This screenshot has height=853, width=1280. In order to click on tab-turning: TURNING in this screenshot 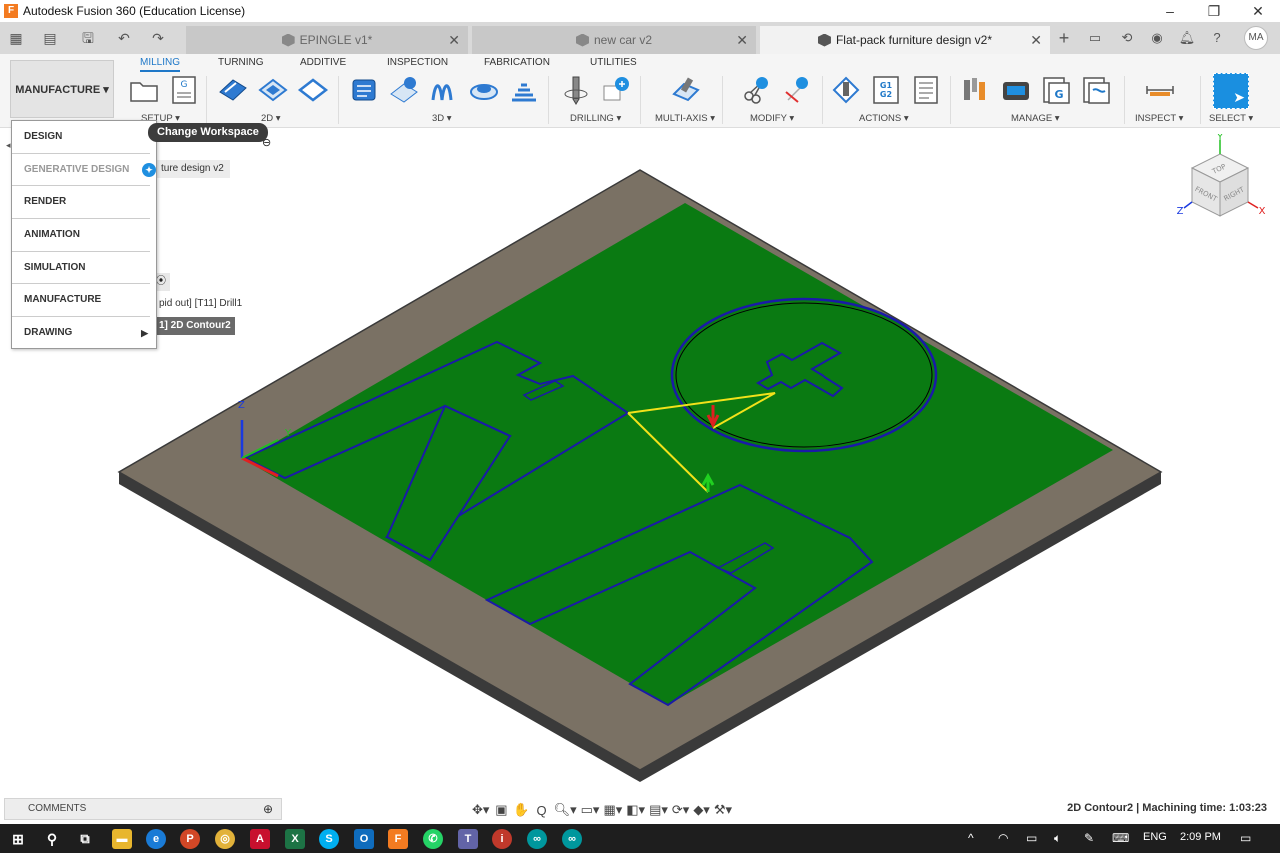, I will do `click(241, 62)`.